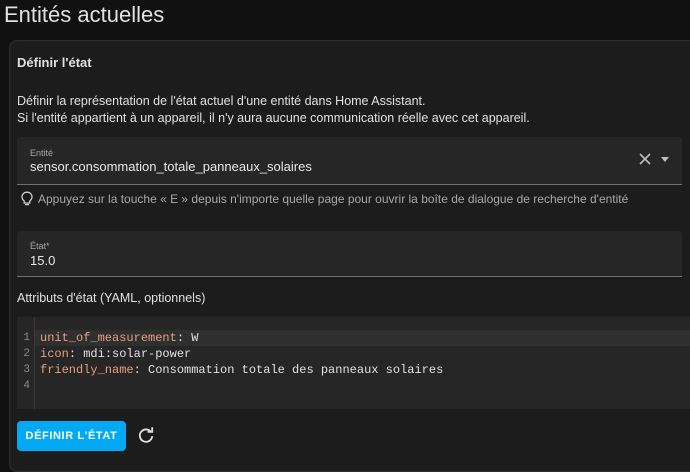  What do you see at coordinates (27, 198) in the screenshot?
I see `lightbulb-icon` at bounding box center [27, 198].